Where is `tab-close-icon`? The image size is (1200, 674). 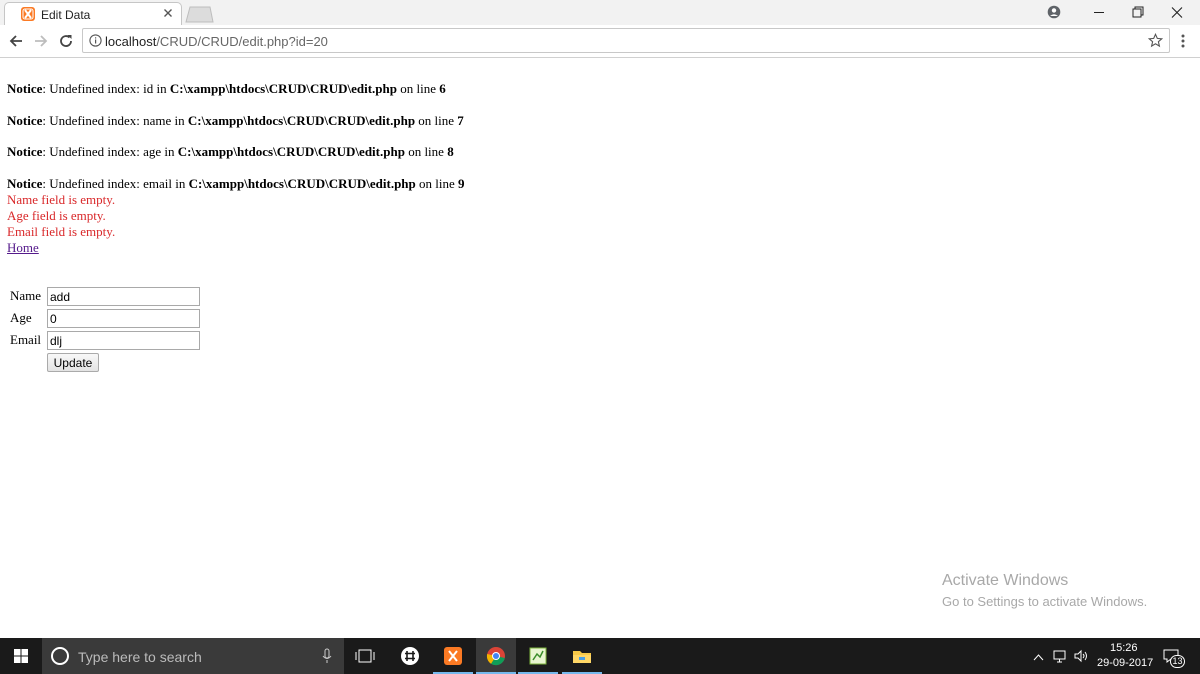 tab-close-icon is located at coordinates (168, 13).